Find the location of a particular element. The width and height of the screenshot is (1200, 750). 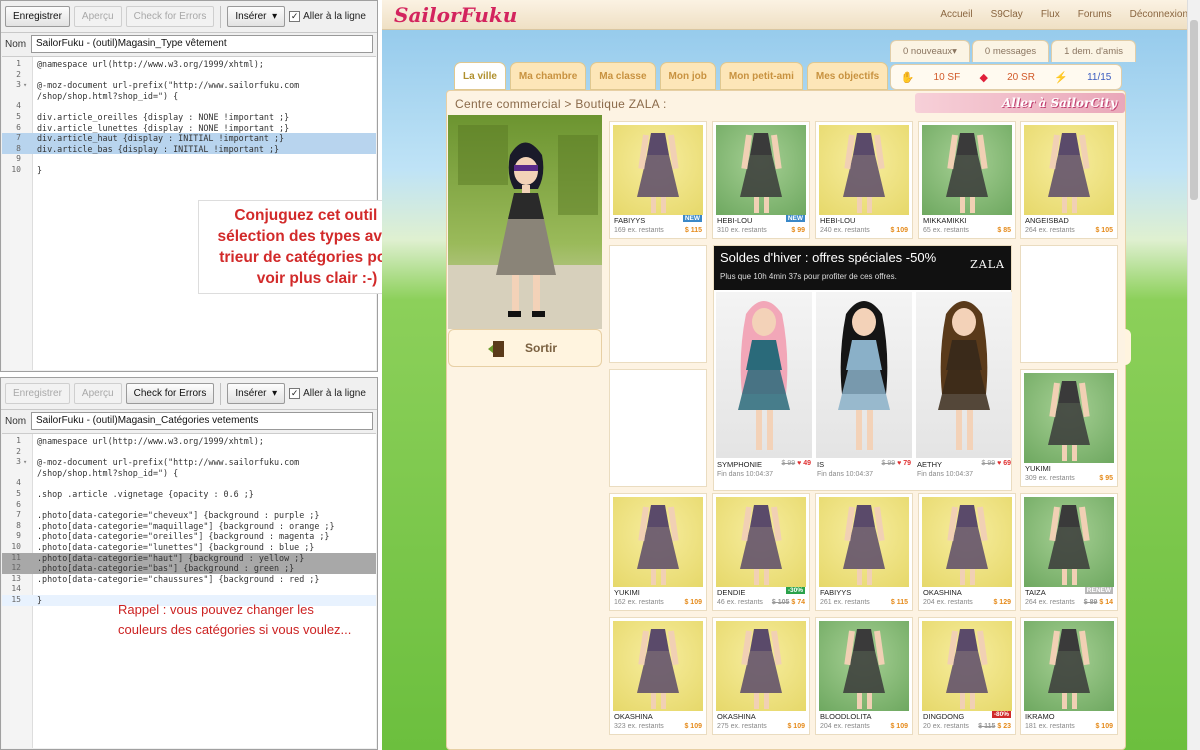

product-card: FABIYYS NEW 169 ex. restants $ 115 is located at coordinates (658, 180).